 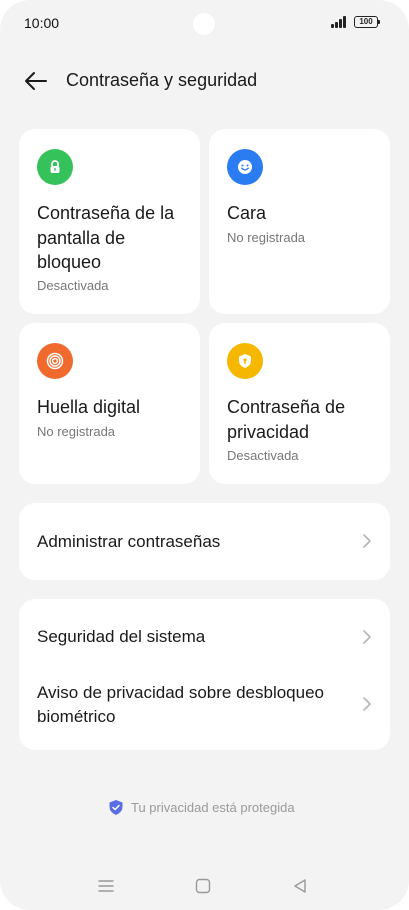 What do you see at coordinates (106, 237) in the screenshot?
I see `tile-title: Contraseña de la pantalla de bloqueo` at bounding box center [106, 237].